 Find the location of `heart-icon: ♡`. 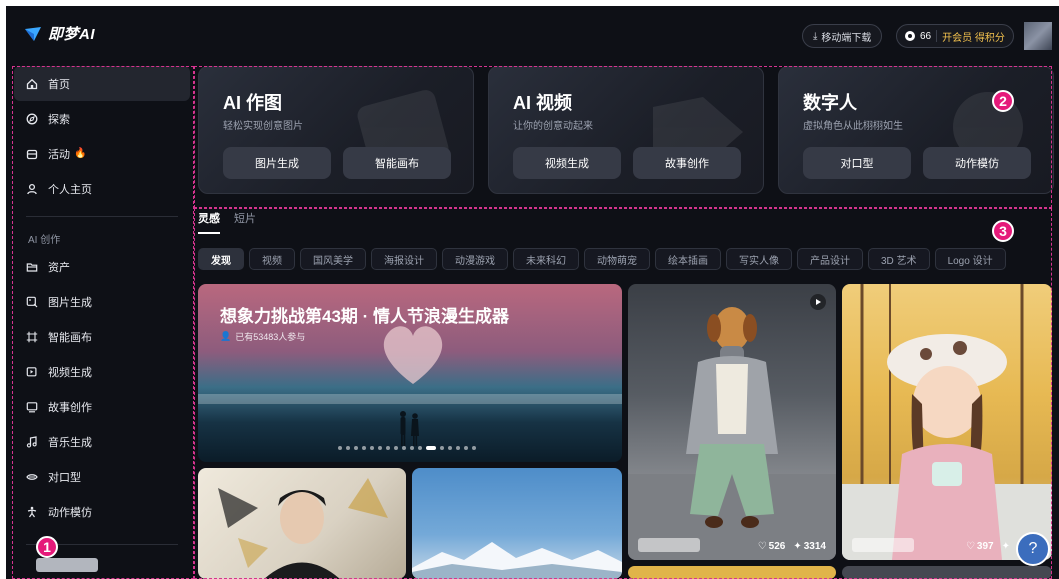

heart-icon: ♡ is located at coordinates (970, 546).